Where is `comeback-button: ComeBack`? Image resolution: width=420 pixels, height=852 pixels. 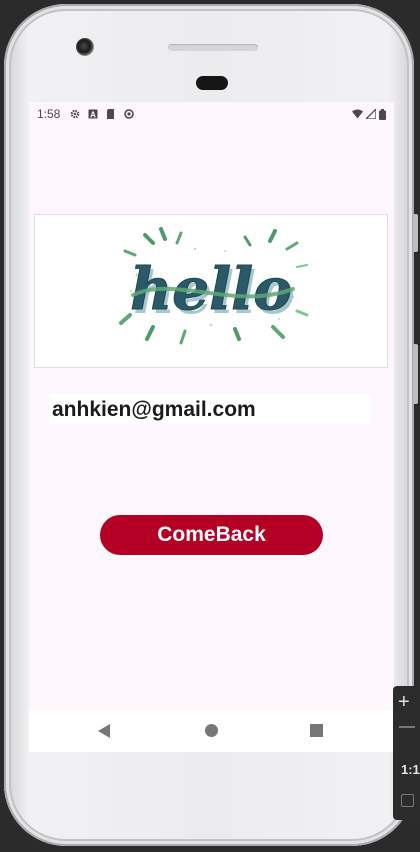 comeback-button: ComeBack is located at coordinates (211, 535).